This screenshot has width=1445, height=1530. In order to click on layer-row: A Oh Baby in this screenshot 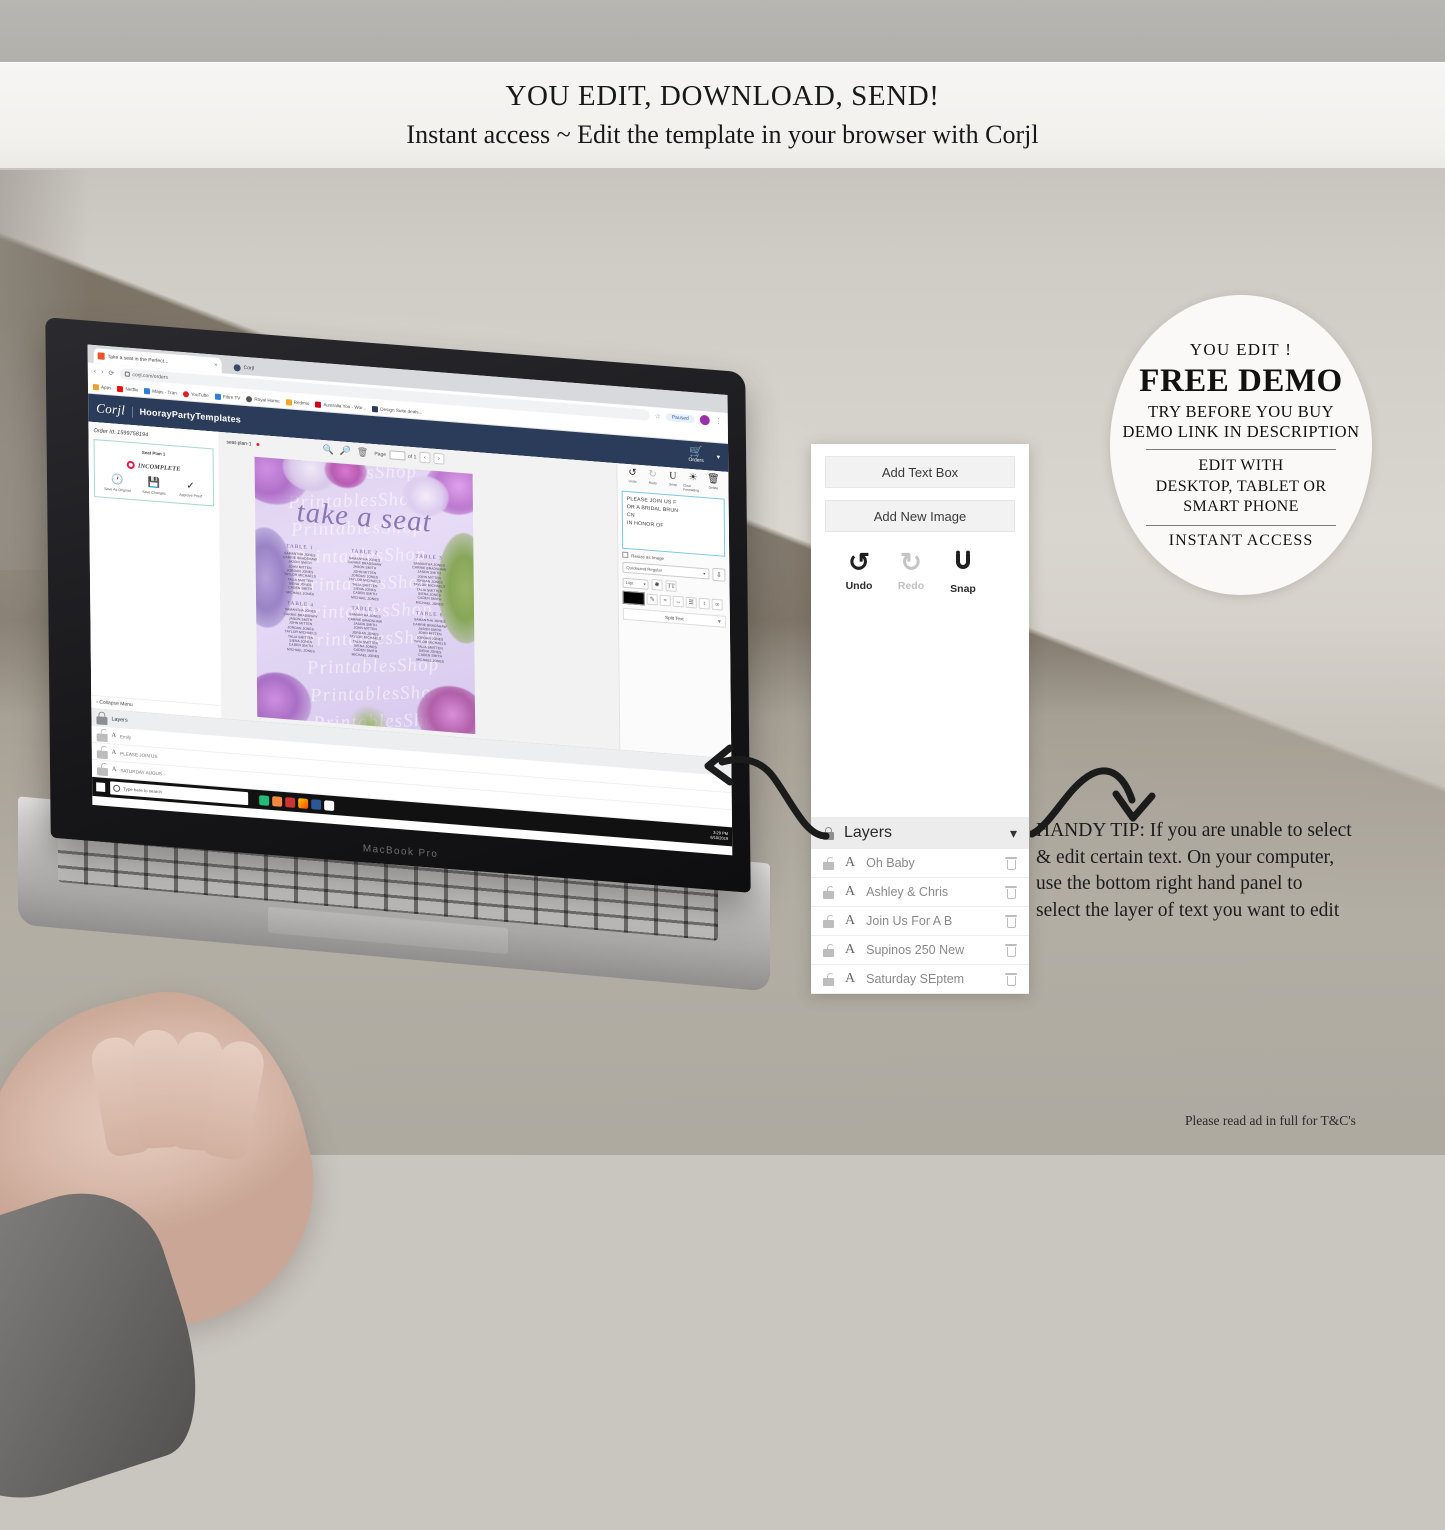, I will do `click(920, 863)`.